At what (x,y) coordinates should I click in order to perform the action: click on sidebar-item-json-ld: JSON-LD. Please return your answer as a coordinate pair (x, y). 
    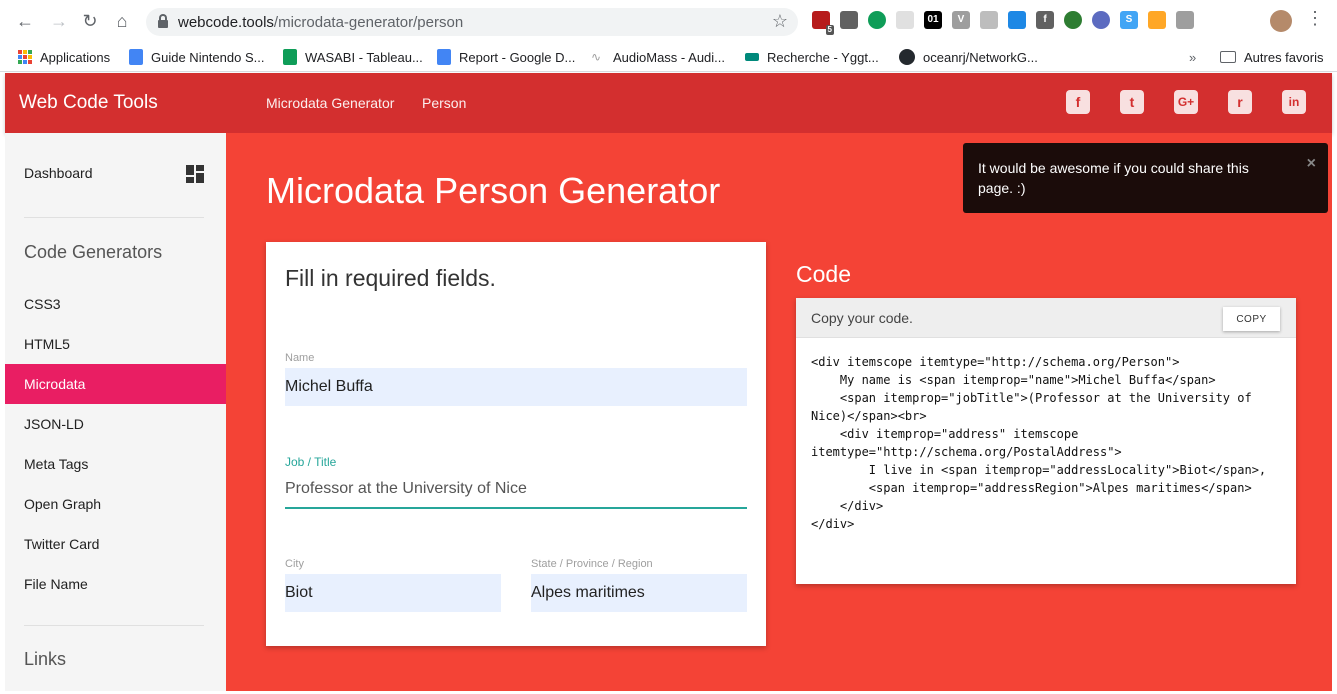
    Looking at the image, I should click on (115, 424).